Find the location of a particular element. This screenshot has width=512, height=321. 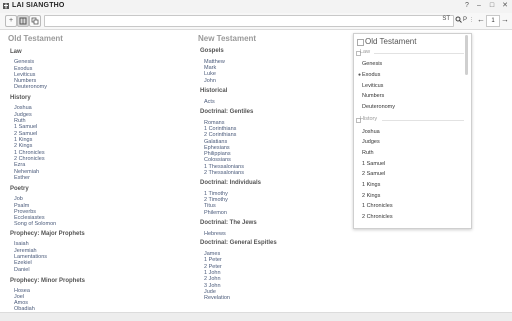

book-colossians: Colossians is located at coordinates (217, 160).